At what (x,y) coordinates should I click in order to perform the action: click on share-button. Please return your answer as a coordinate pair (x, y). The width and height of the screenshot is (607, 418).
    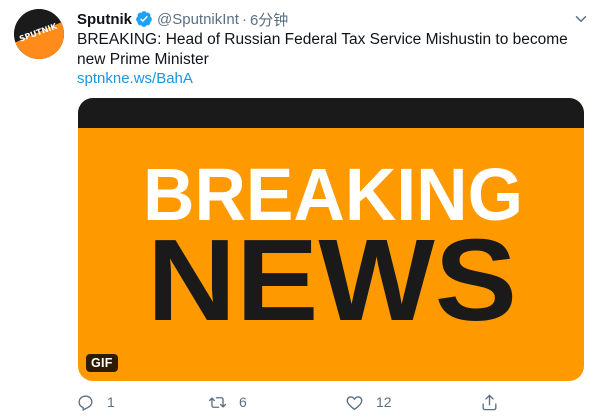
    Looking at the image, I should click on (489, 402).